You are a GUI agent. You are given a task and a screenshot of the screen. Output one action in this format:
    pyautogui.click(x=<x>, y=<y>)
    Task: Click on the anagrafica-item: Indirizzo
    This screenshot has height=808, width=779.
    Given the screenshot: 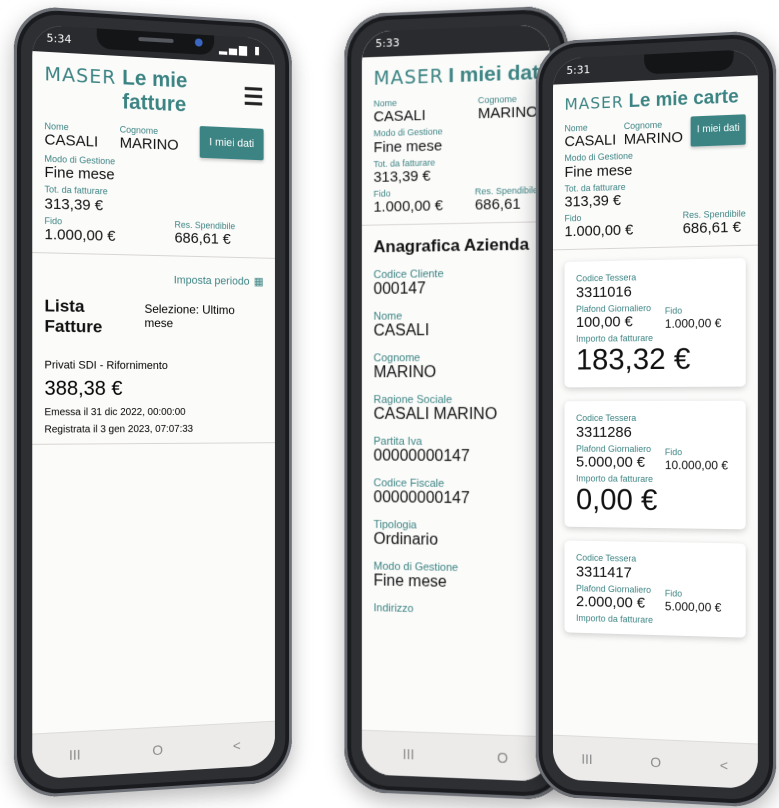 What is the action you would take?
    pyautogui.click(x=456, y=611)
    